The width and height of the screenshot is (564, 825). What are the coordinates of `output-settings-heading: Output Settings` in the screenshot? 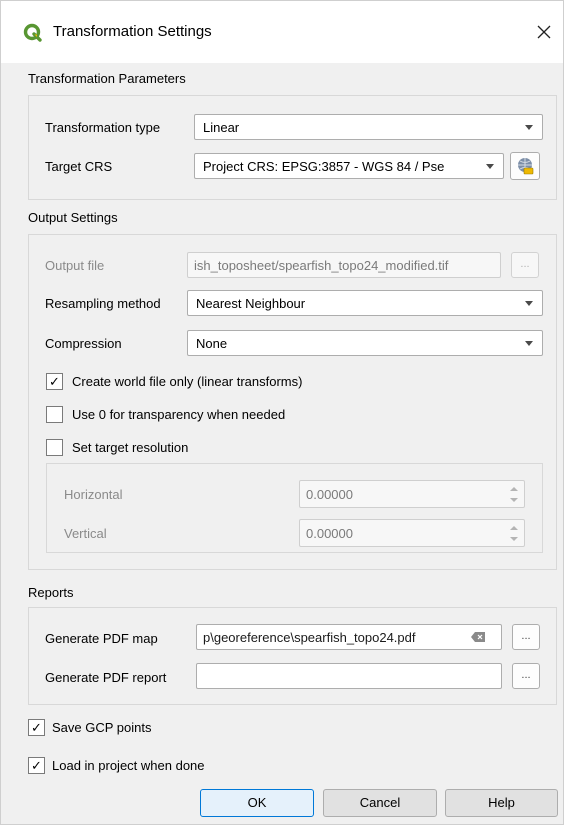 It's located at (73, 217).